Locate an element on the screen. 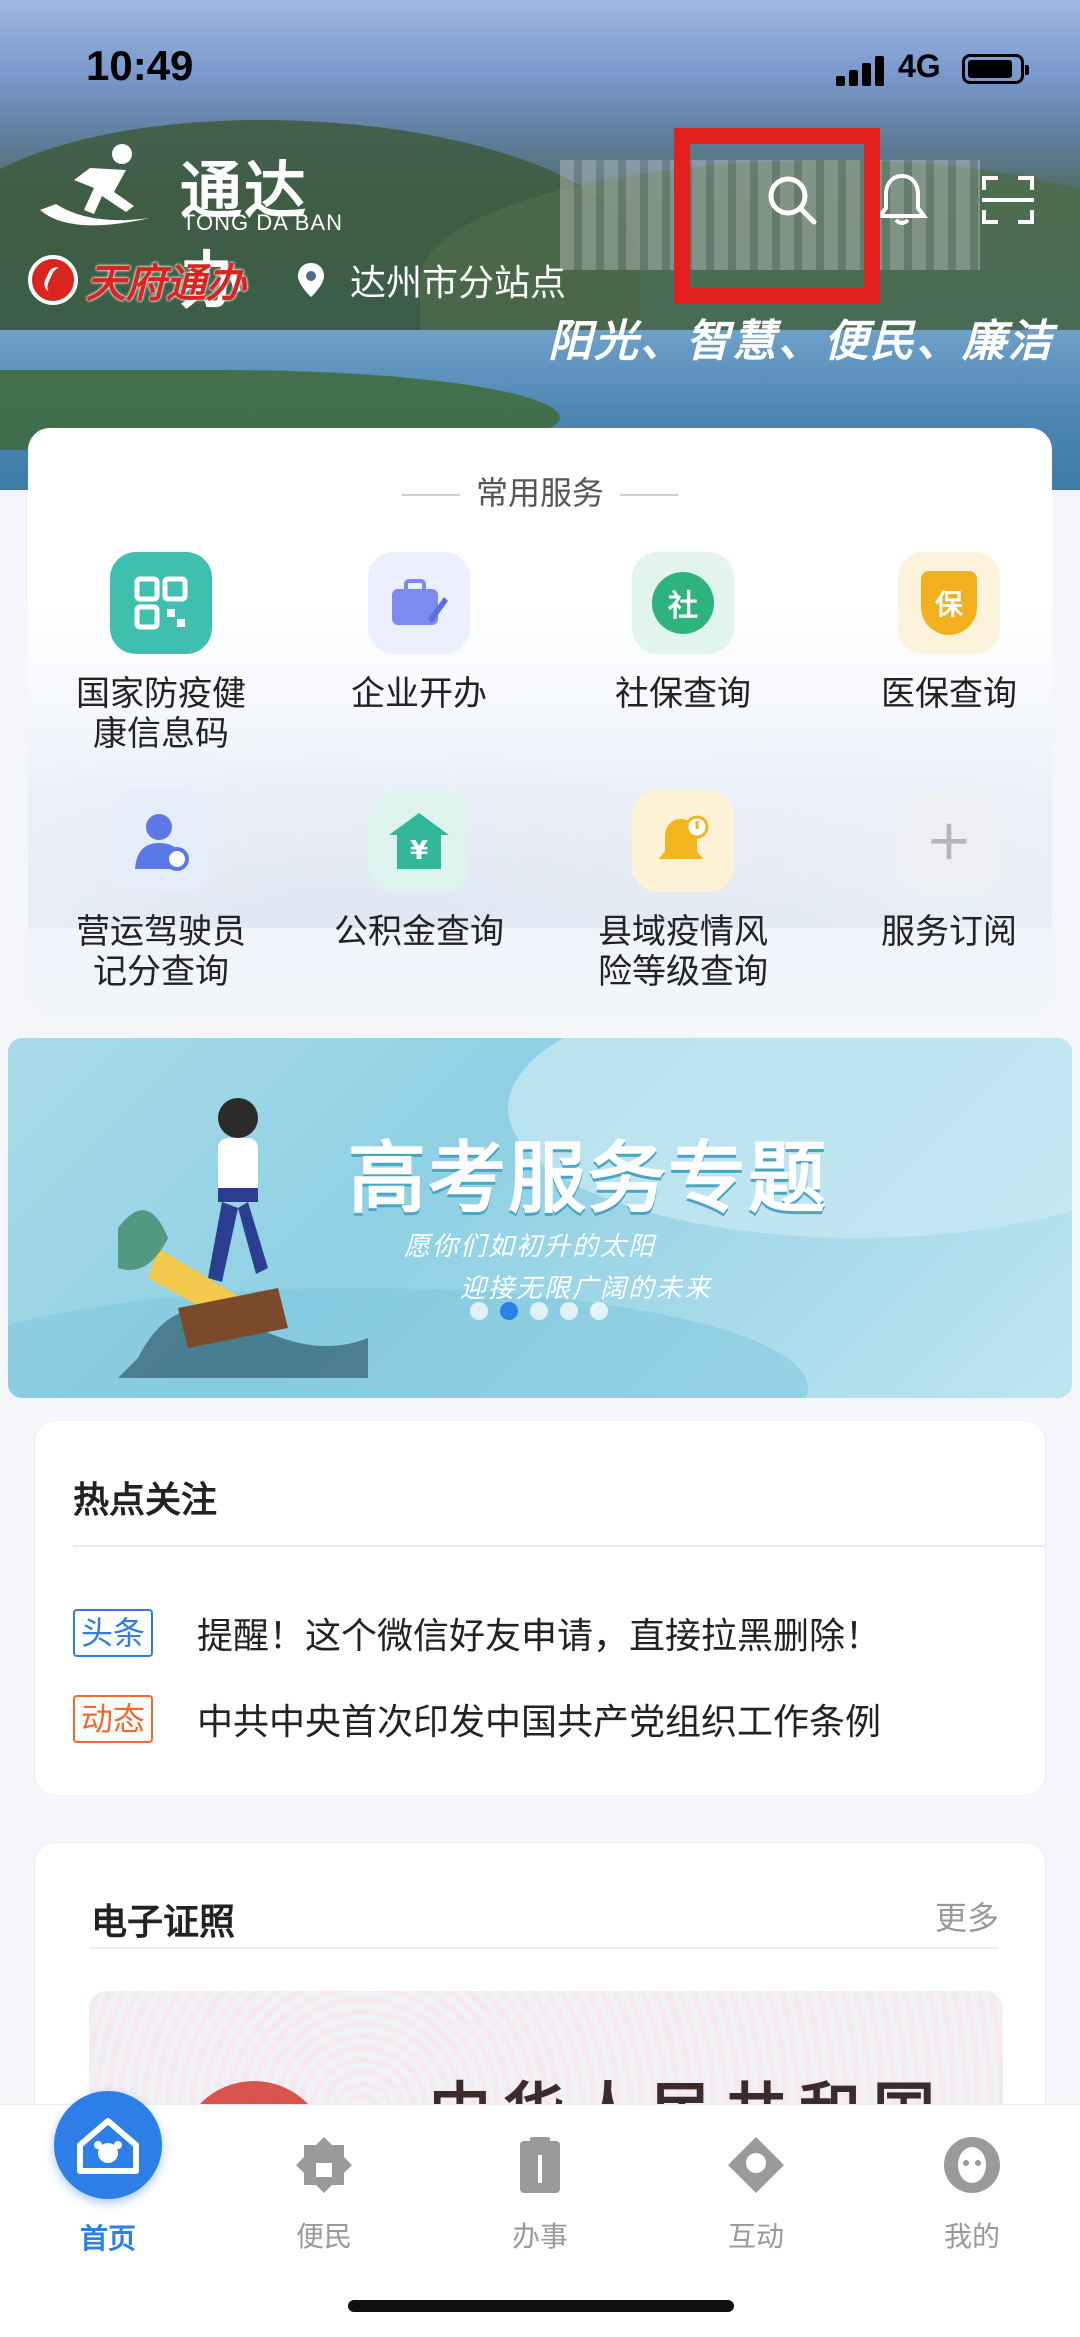 The image size is (1080, 2337). service-enterprise: 企业开办 is located at coordinates (419, 633).